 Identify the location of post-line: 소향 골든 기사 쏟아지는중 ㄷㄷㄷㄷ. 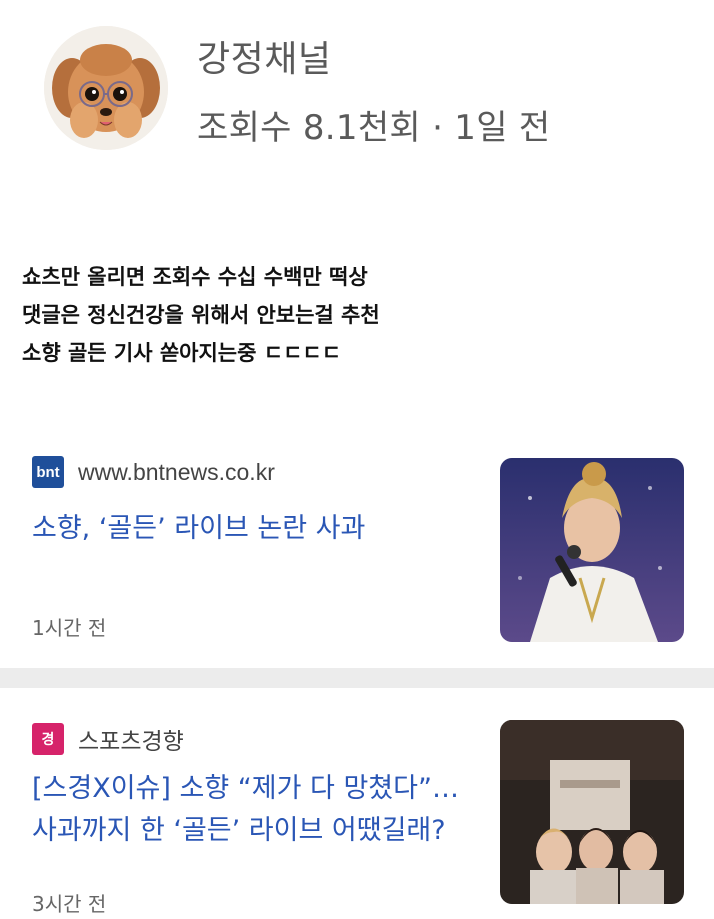
(182, 353).